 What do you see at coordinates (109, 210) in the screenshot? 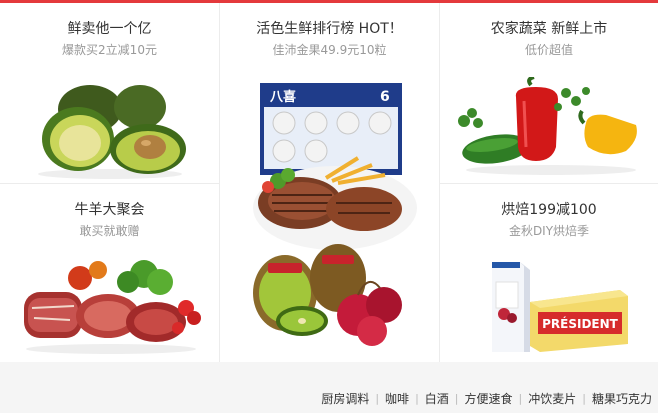
I see `tile-title: 牛羊大聚会` at bounding box center [109, 210].